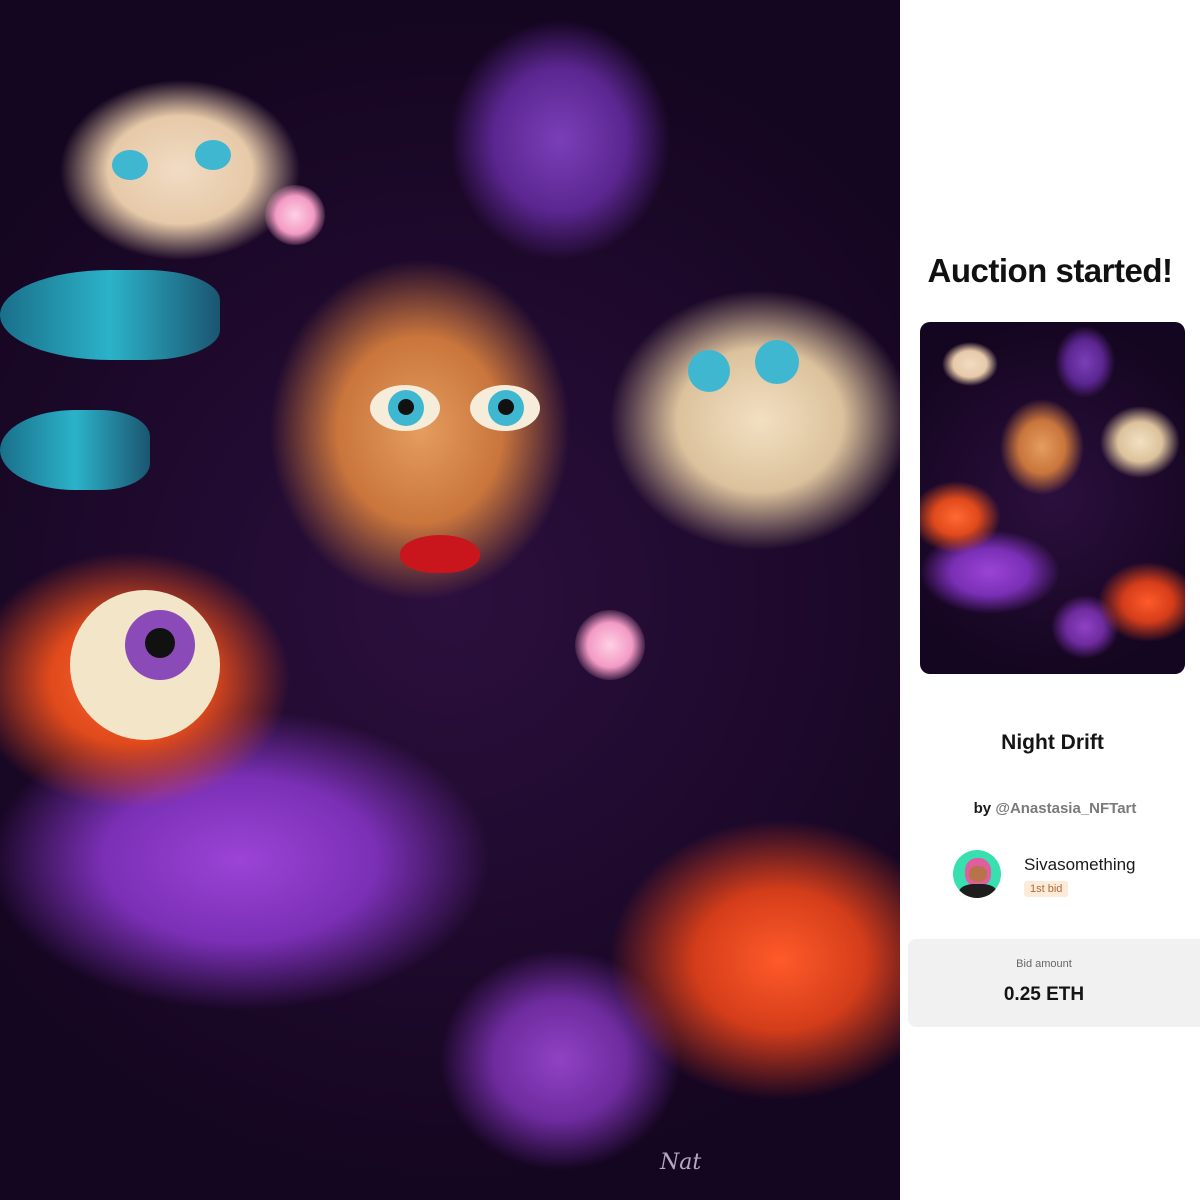 This screenshot has height=1200, width=1200. Describe the element at coordinates (1080, 865) in the screenshot. I see `bidder-name: Sivasomething` at that location.